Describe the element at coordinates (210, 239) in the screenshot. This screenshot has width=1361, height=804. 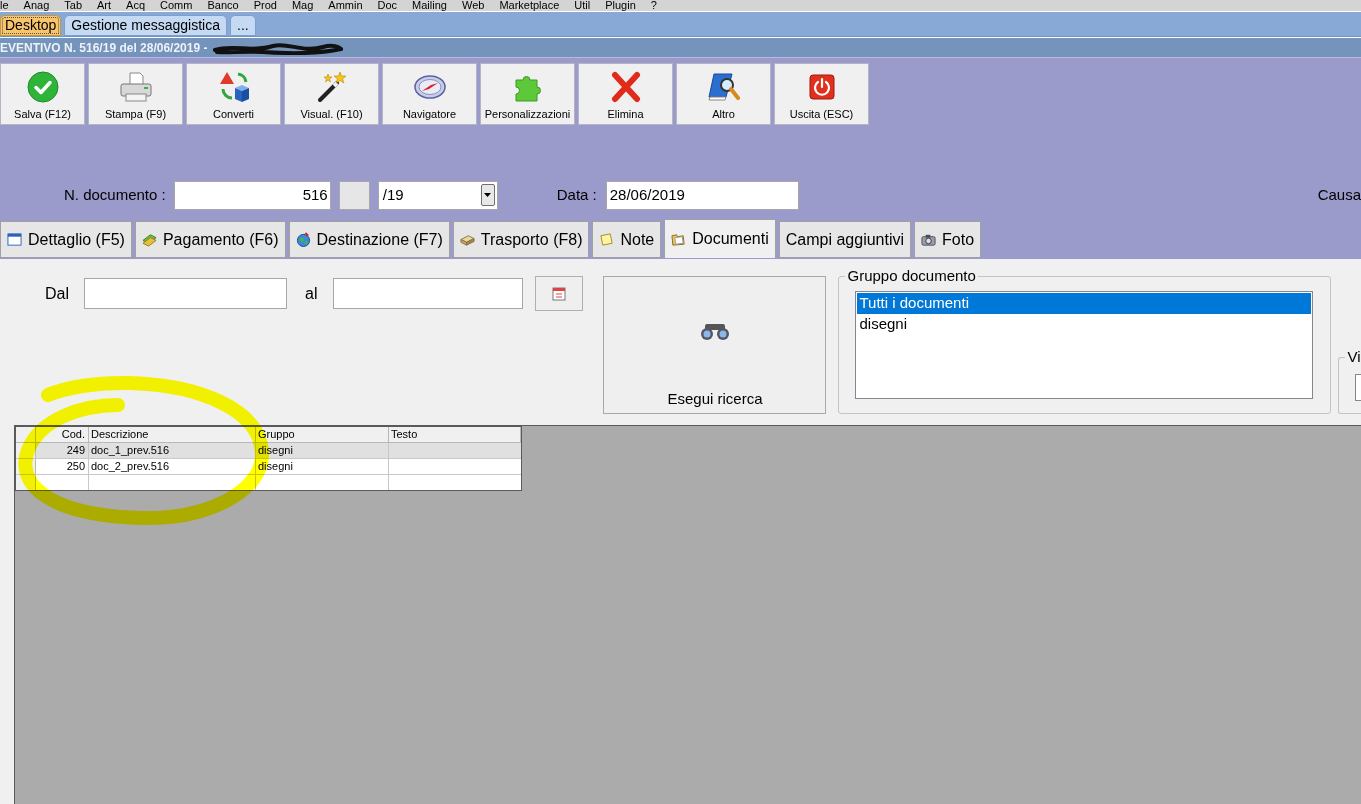
I see `tab: Pagamento (F6)` at that location.